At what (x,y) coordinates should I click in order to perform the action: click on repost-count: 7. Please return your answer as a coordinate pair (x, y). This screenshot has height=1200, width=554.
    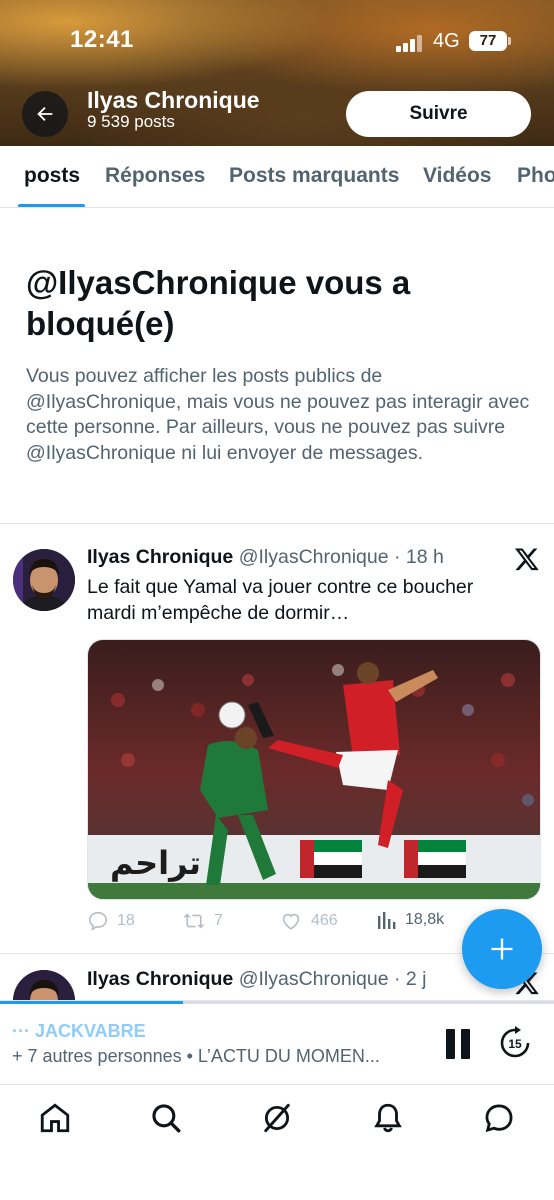
    Looking at the image, I should click on (218, 920).